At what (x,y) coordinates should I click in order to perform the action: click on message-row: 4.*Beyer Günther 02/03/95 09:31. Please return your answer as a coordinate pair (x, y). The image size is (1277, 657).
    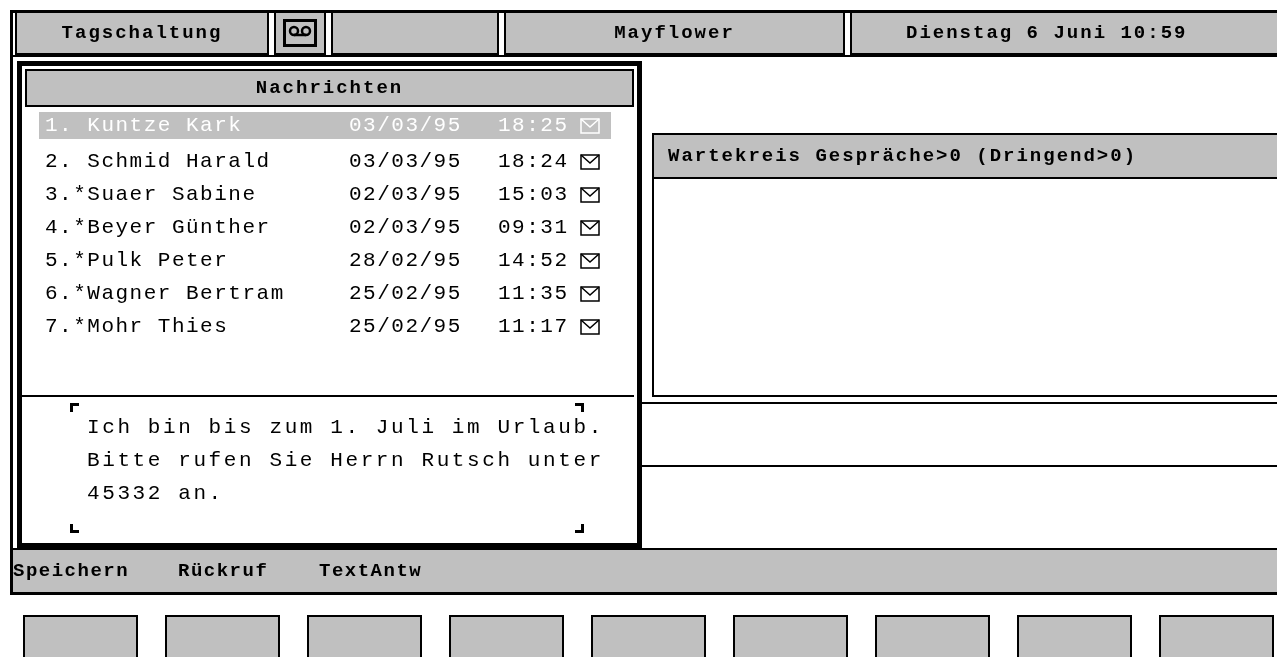
    Looking at the image, I should click on (325, 227).